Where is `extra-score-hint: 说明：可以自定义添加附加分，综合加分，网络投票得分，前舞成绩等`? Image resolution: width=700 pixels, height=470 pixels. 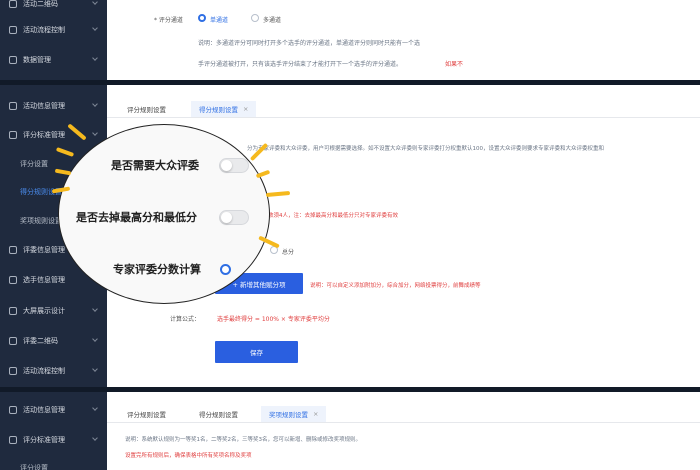 extra-score-hint: 说明：可以自定义添加附加分，综合加分，网络投票得分，前舞成绩等 is located at coordinates (395, 286).